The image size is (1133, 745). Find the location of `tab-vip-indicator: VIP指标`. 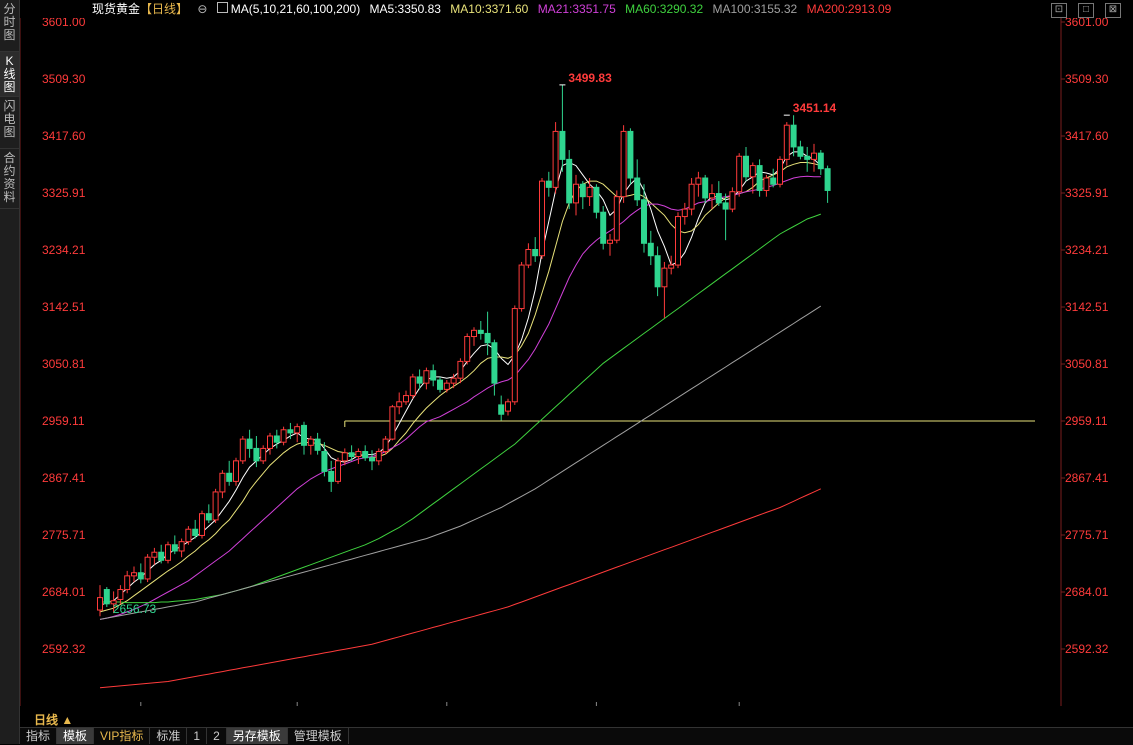

tab-vip-indicator: VIP指标 is located at coordinates (122, 736).